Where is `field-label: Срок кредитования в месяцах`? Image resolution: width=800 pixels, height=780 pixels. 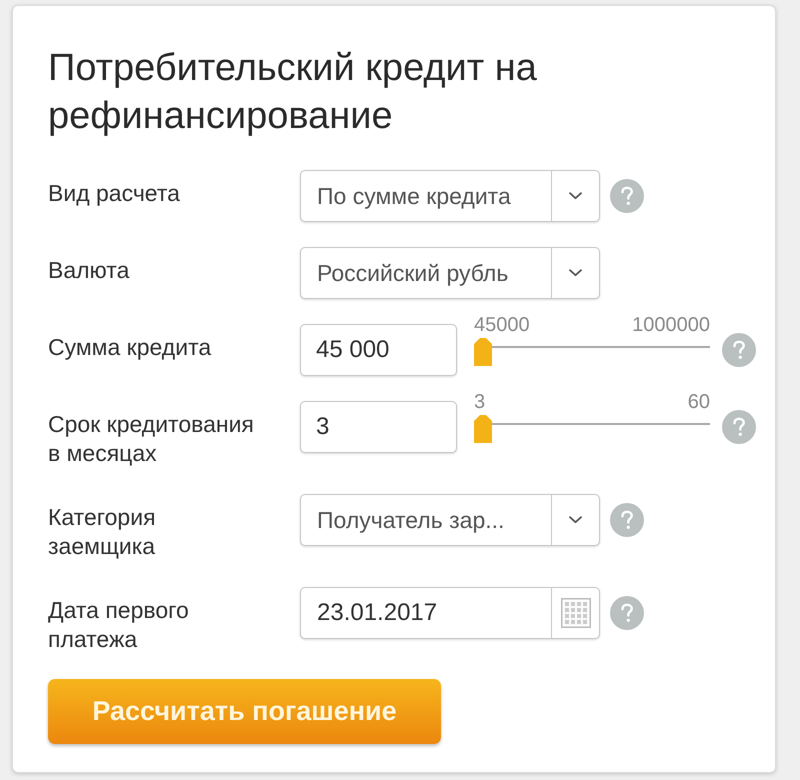
field-label: Срок кредитования в месяцах is located at coordinates (151, 438).